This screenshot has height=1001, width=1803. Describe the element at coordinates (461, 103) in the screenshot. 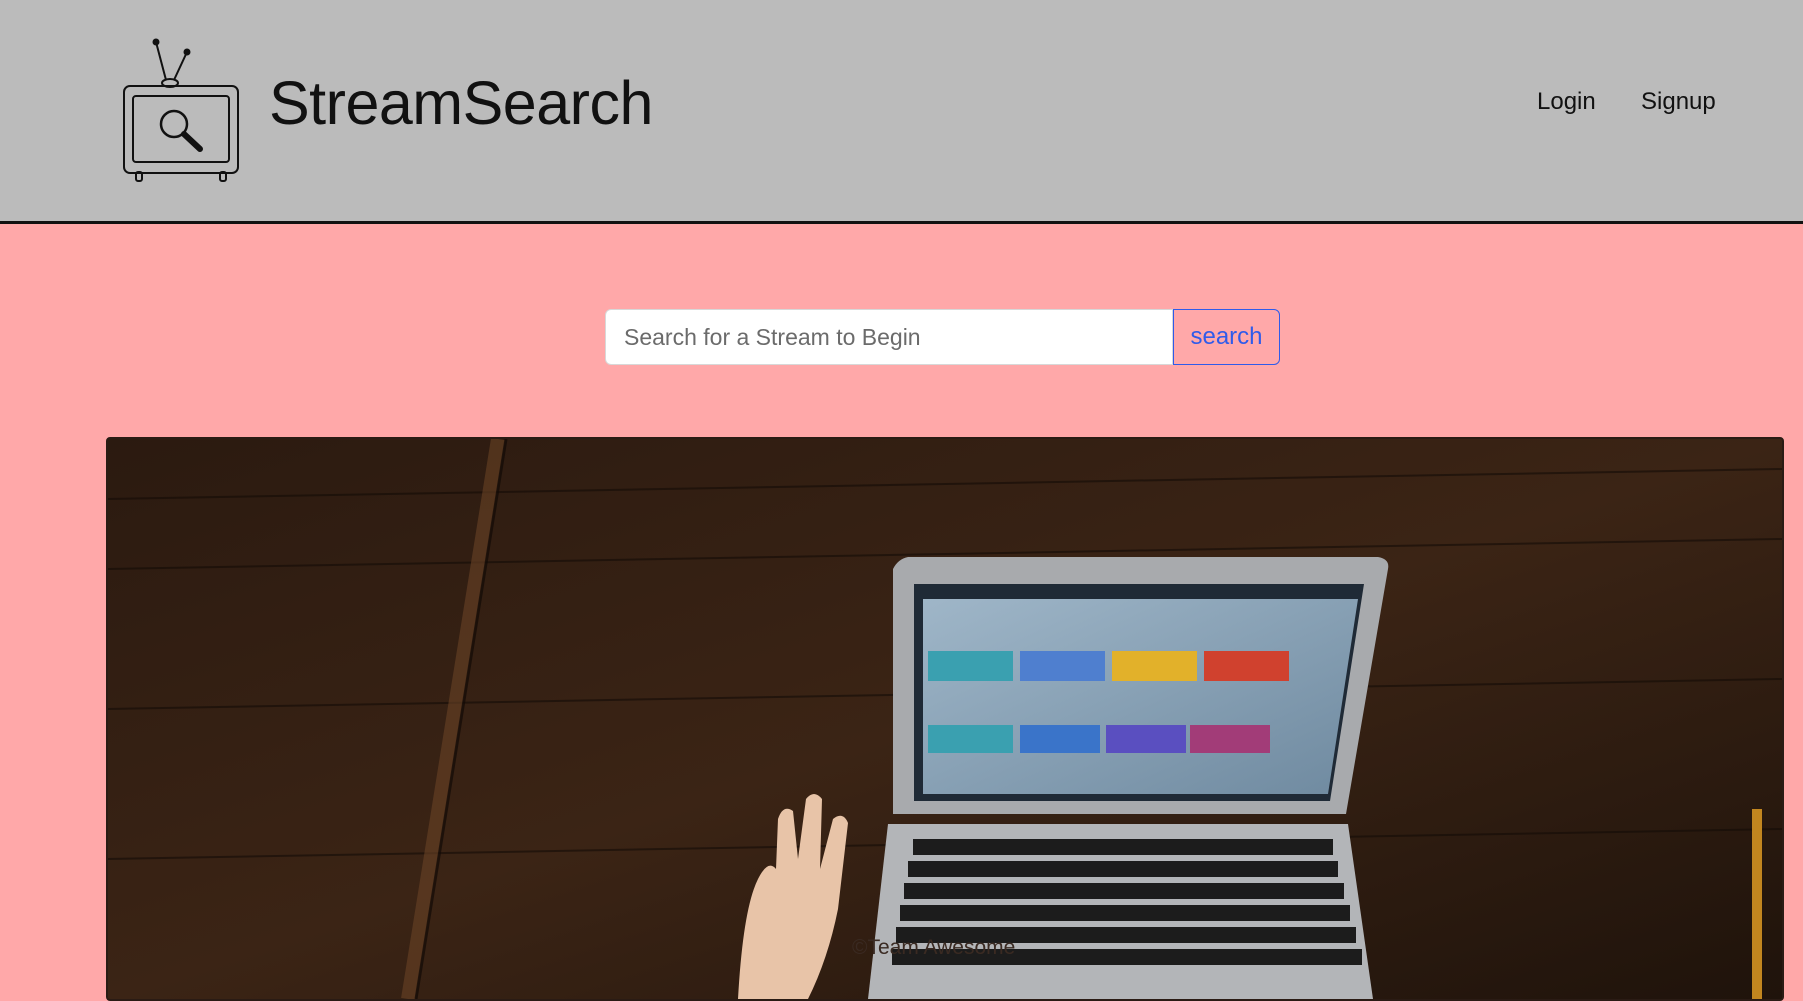

I see `brand-title: StreamSearch` at that location.